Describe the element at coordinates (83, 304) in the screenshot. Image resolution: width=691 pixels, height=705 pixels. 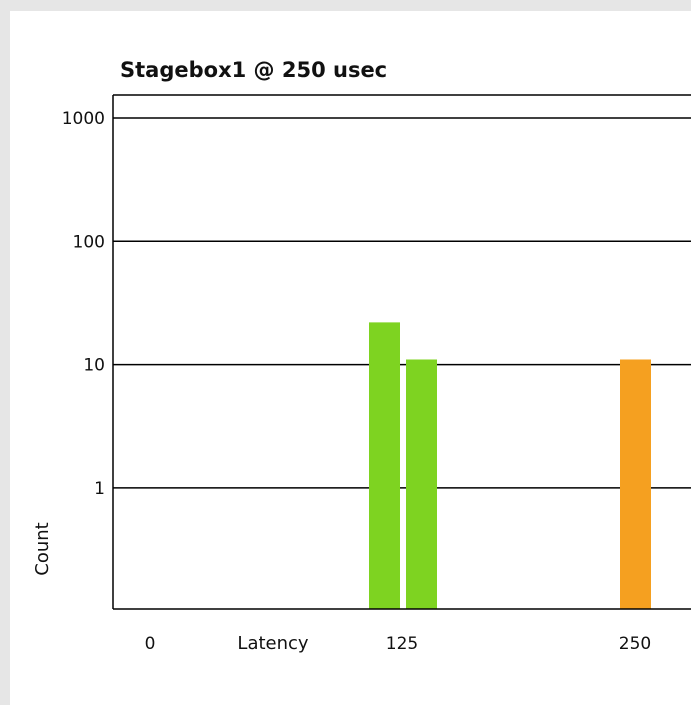
I see `y-tick-labels: 1 10 100 1000` at that location.